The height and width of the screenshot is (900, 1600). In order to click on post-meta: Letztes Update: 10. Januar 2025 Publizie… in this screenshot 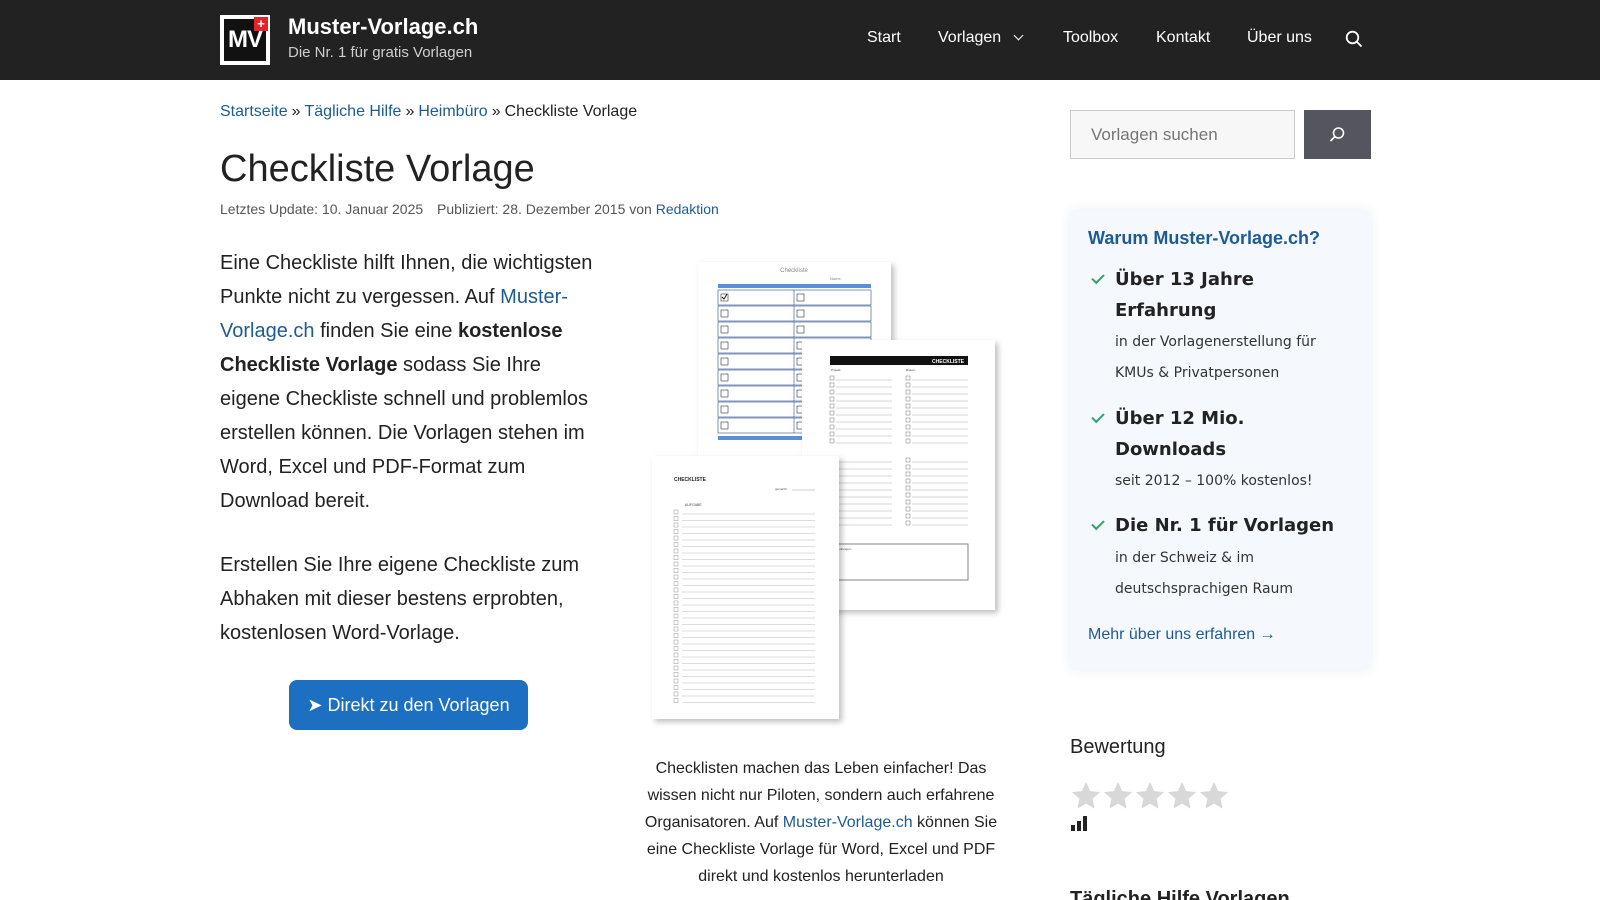, I will do `click(469, 209)`.